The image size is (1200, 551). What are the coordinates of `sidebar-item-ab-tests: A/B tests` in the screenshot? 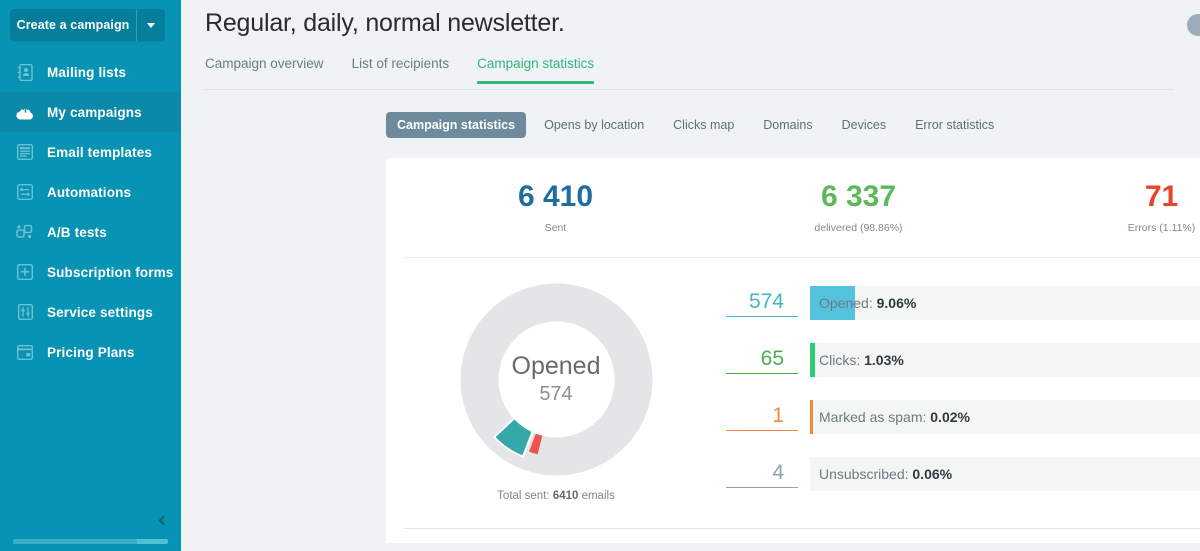 It's located at (90, 232).